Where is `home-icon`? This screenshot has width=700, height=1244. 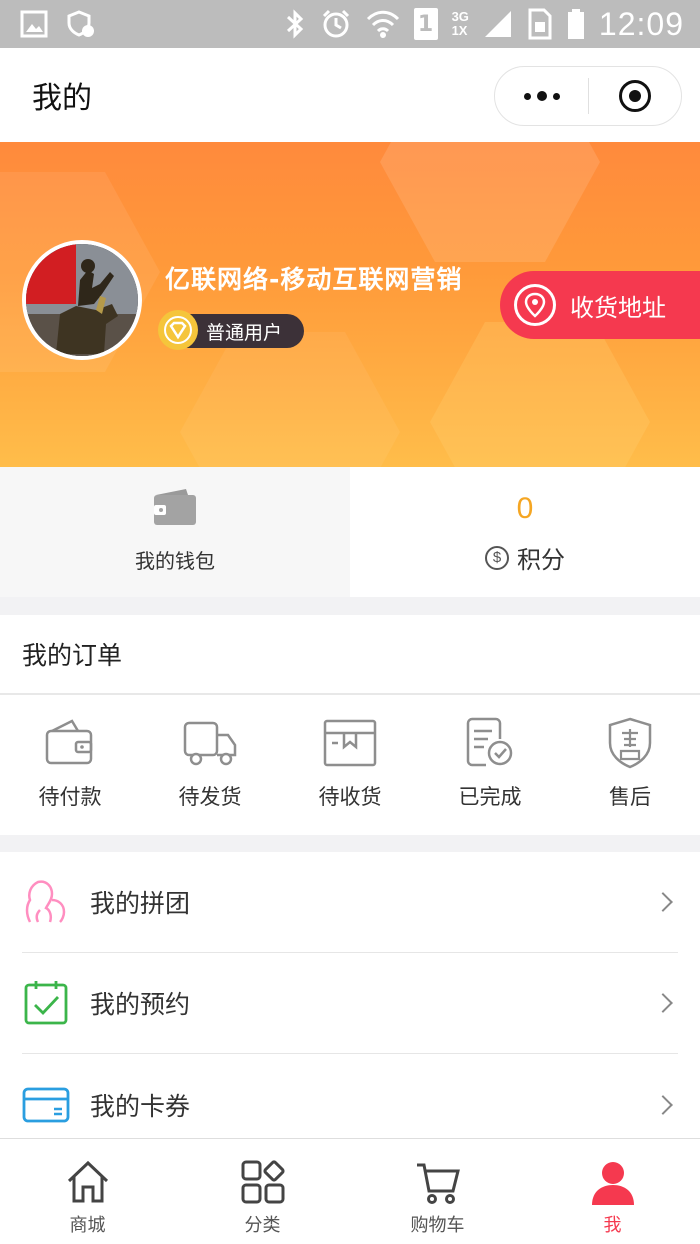 home-icon is located at coordinates (88, 1182).